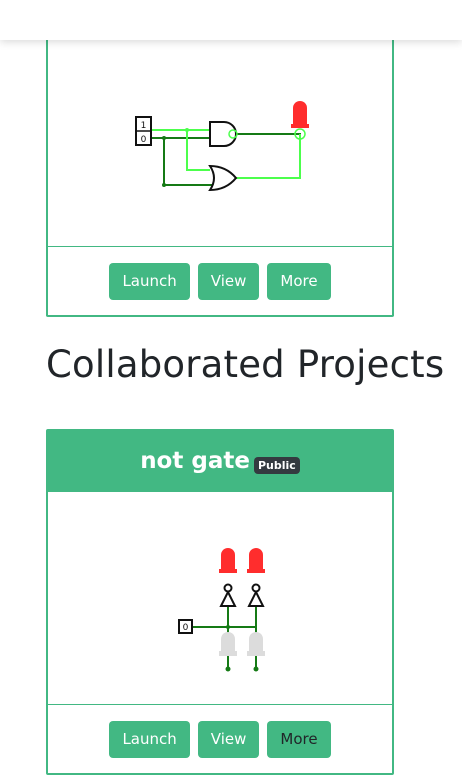 This screenshot has height=783, width=462. What do you see at coordinates (195, 461) in the screenshot?
I see `project-title: not gate` at bounding box center [195, 461].